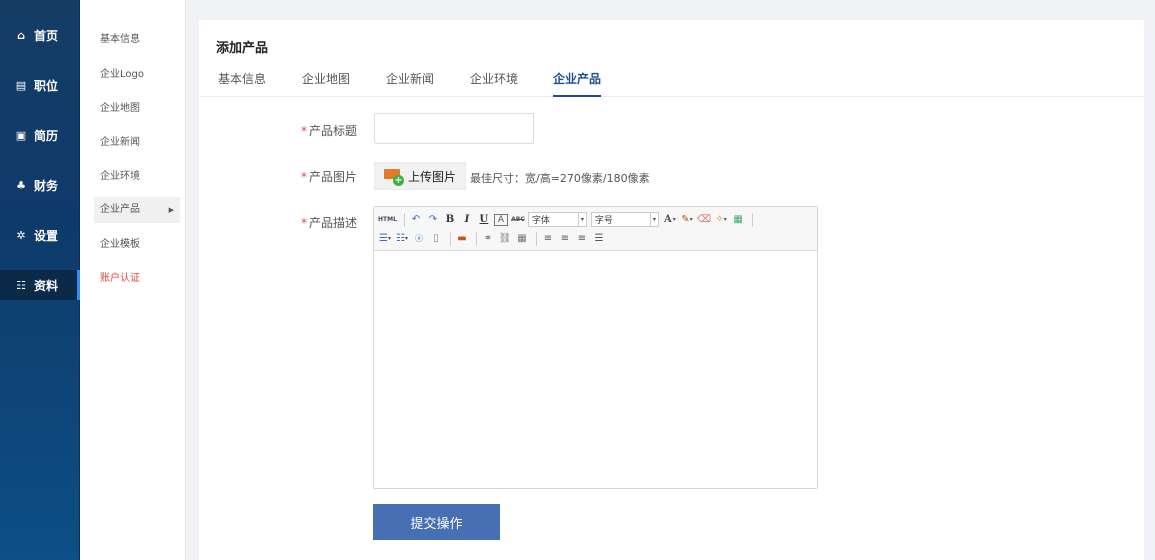  I want to click on nav-item-label: 简历, so click(46, 135).